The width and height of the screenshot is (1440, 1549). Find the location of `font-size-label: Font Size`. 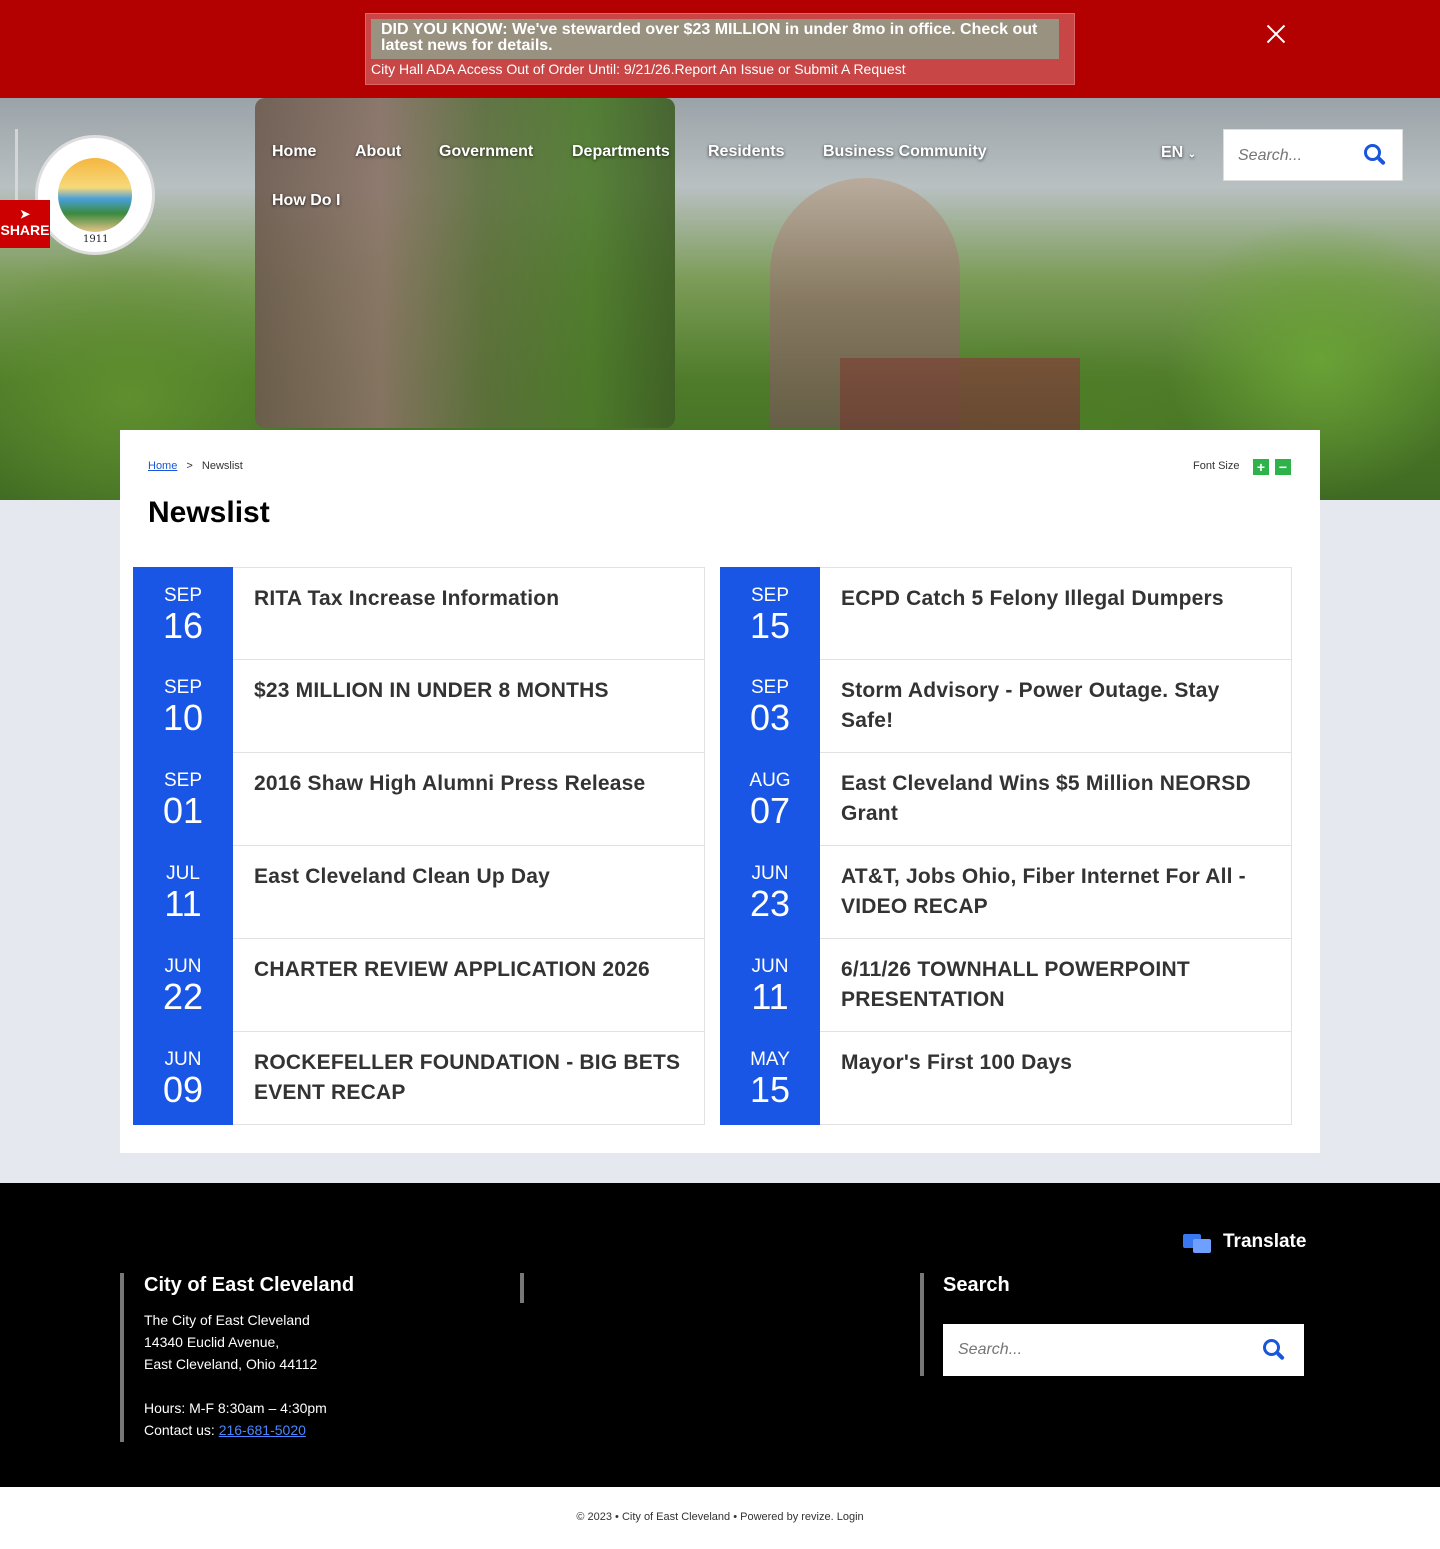

font-size-label: Font Size is located at coordinates (1216, 466).